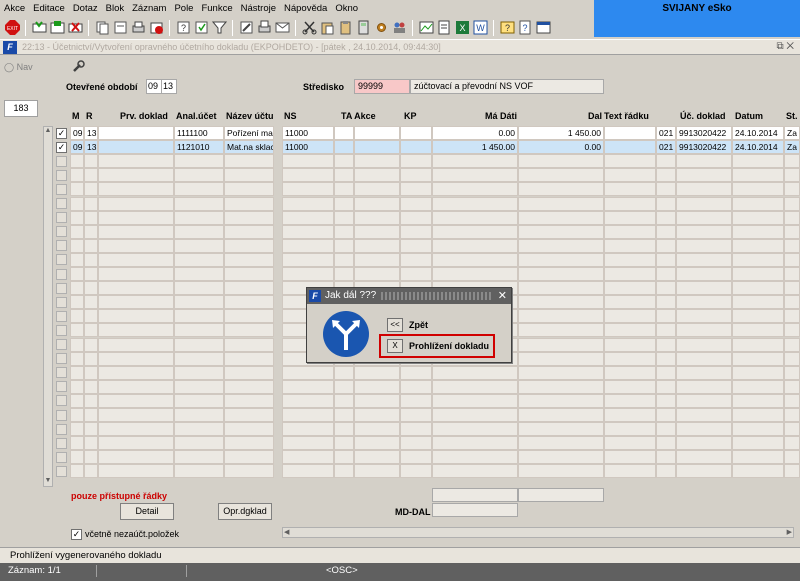 Image resolution: width=800 pixels, height=581 pixels. What do you see at coordinates (183, 28) in the screenshot?
I see `query-icon: ?` at bounding box center [183, 28].